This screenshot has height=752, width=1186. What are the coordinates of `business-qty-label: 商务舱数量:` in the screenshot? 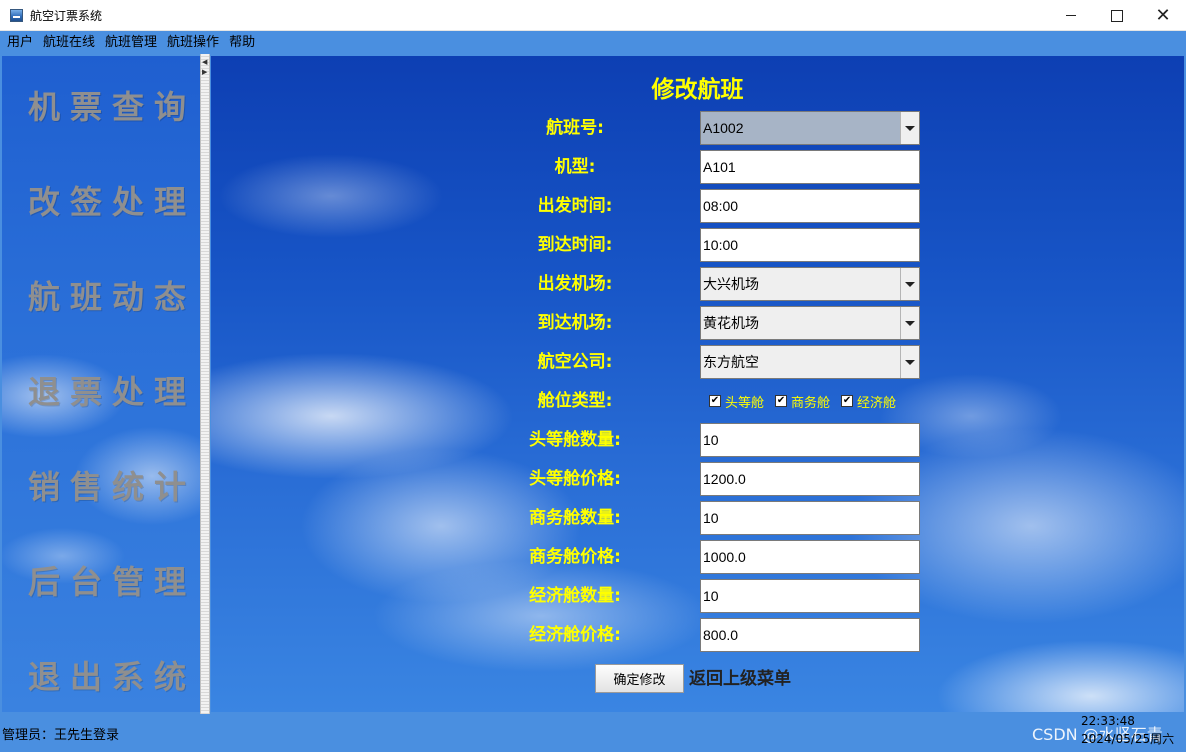 It's located at (575, 518).